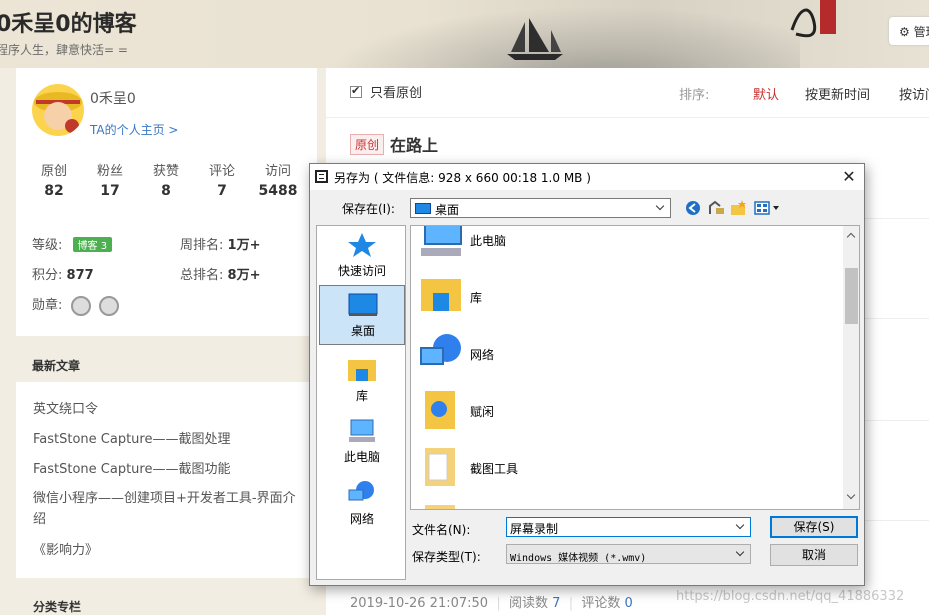 This screenshot has height=615, width=929. What do you see at coordinates (540, 208) in the screenshot?
I see `save-in-dropdown: 桌面` at bounding box center [540, 208].